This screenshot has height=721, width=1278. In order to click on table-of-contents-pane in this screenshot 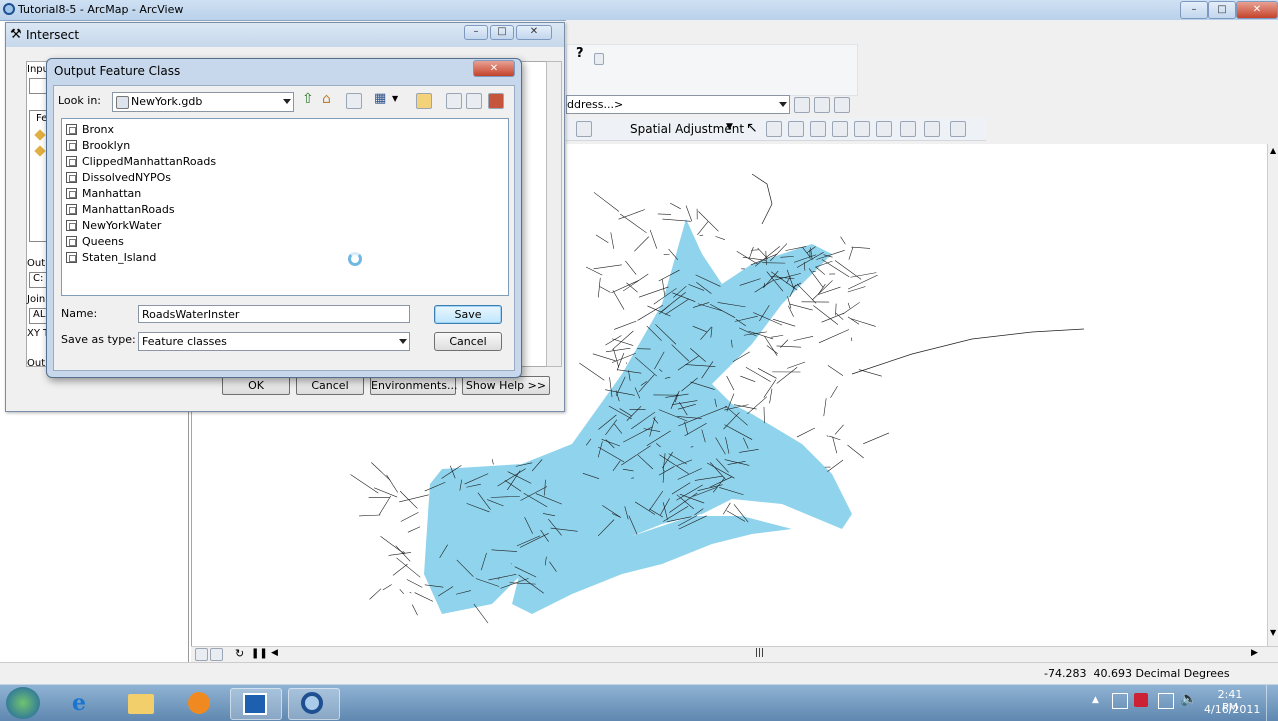, I will do `click(94, 536)`.